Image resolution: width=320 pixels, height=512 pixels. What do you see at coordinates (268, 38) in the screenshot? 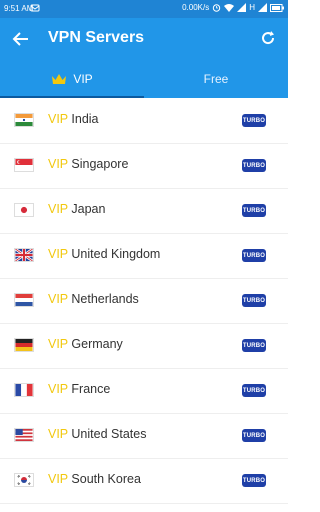
I see `refresh-icon` at bounding box center [268, 38].